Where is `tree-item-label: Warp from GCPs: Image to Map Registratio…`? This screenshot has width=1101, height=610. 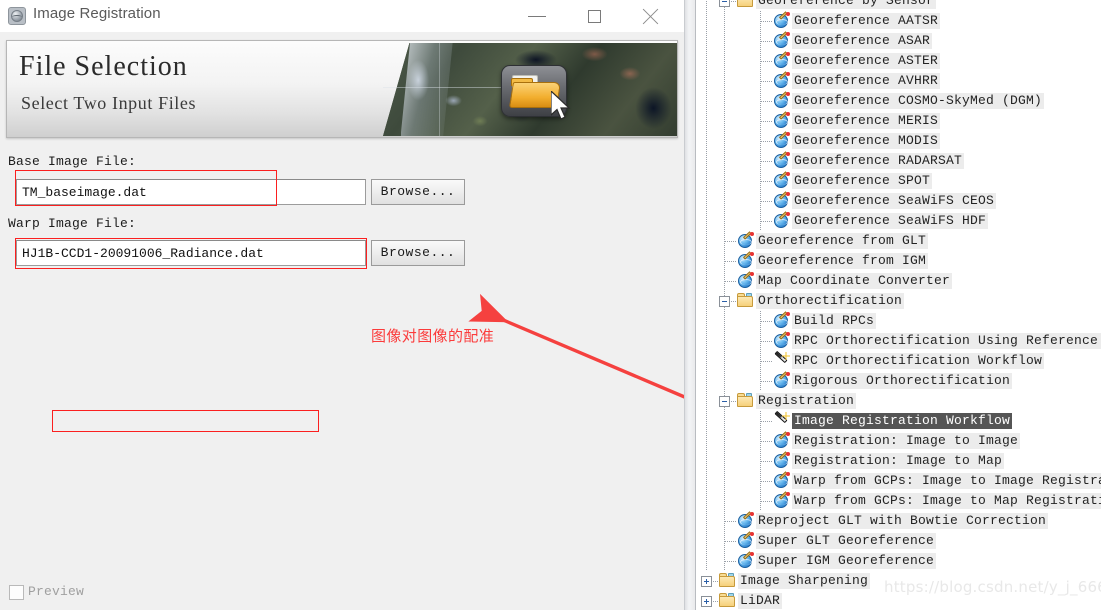
tree-item-label: Warp from GCPs: Image to Map Registratio… is located at coordinates (946, 501).